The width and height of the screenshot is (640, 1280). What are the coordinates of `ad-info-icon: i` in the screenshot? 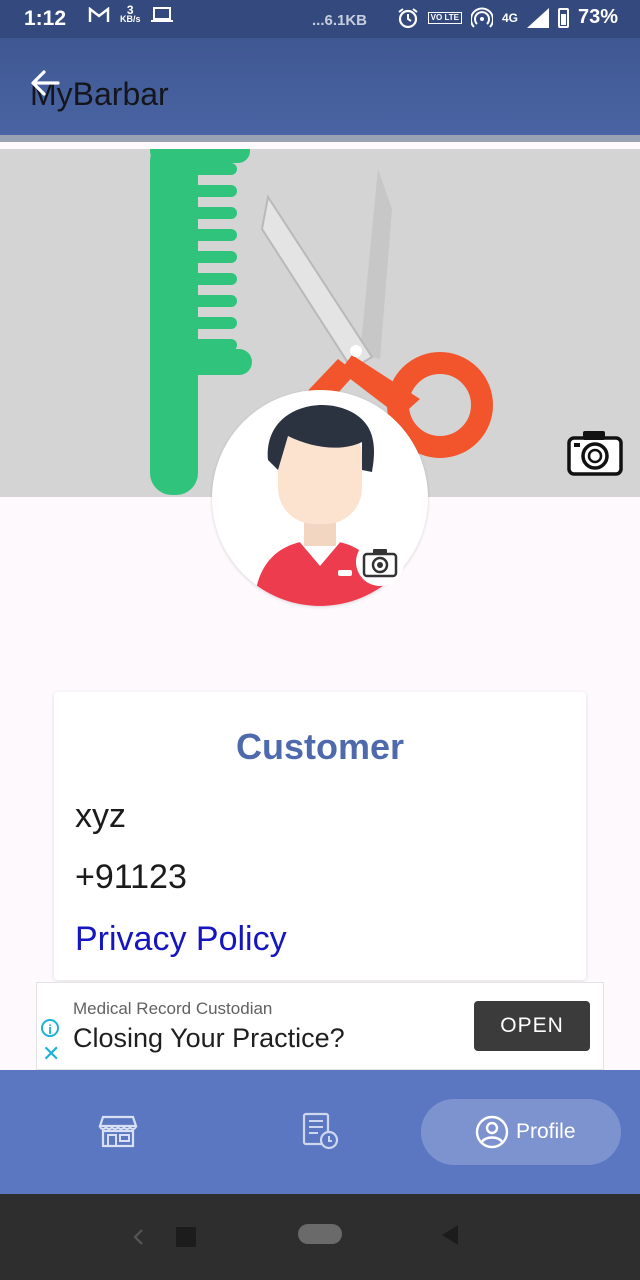 It's located at (50, 1028).